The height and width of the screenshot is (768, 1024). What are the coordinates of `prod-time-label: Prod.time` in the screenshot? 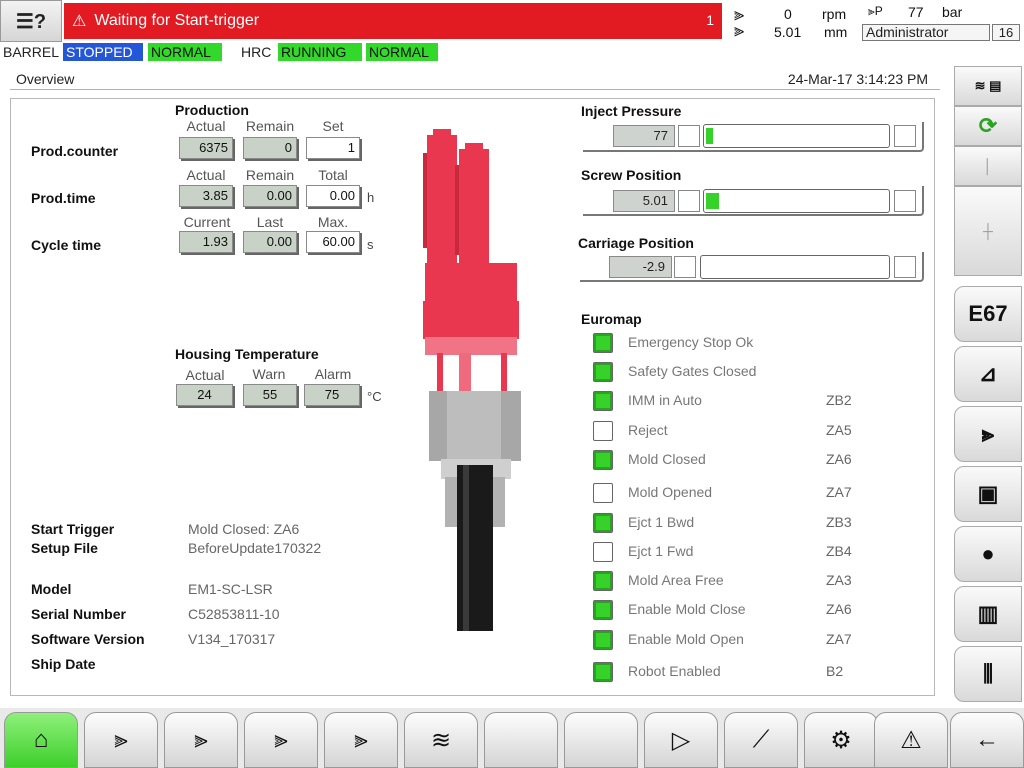 It's located at (63, 198).